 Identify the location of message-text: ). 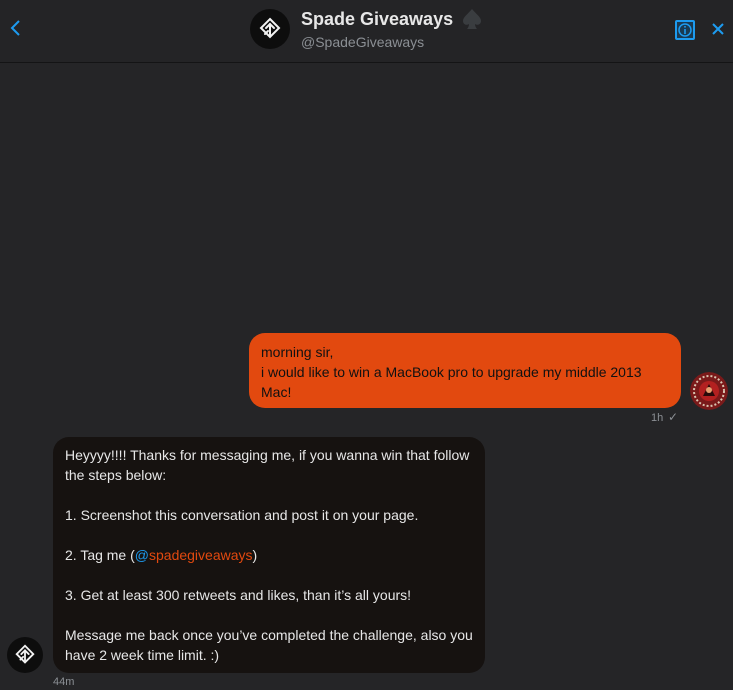
(255, 555).